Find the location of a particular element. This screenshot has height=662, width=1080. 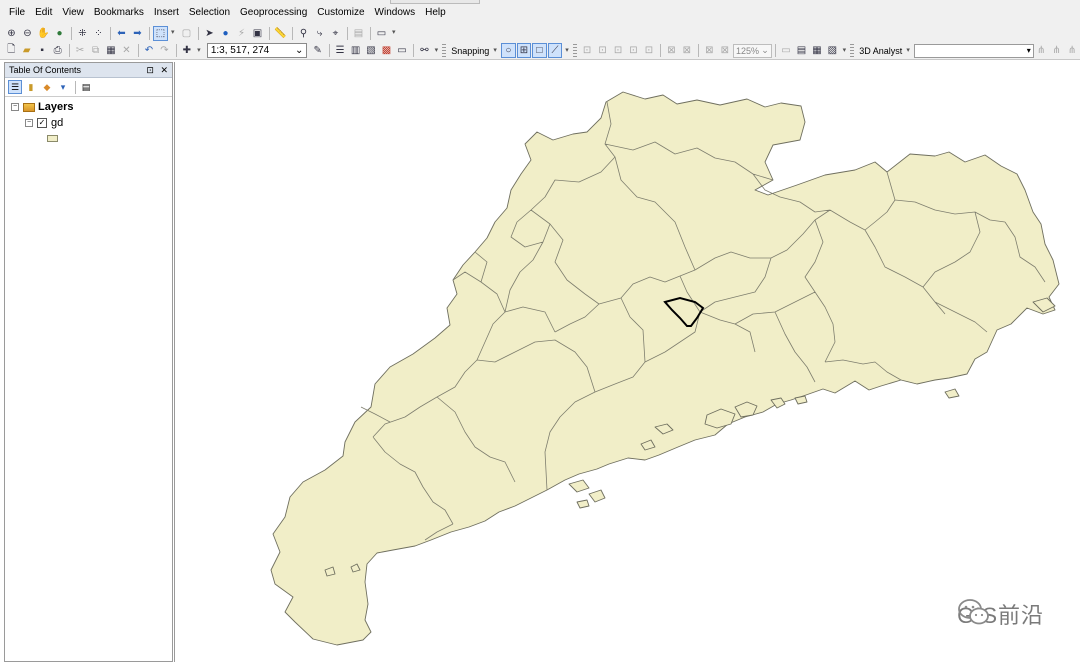

point-snapping-icon: ○ is located at coordinates (508, 50).